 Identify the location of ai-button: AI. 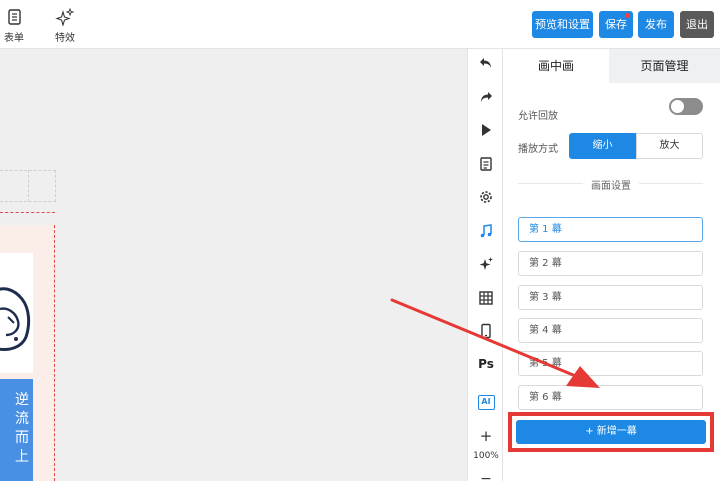
(486, 402).